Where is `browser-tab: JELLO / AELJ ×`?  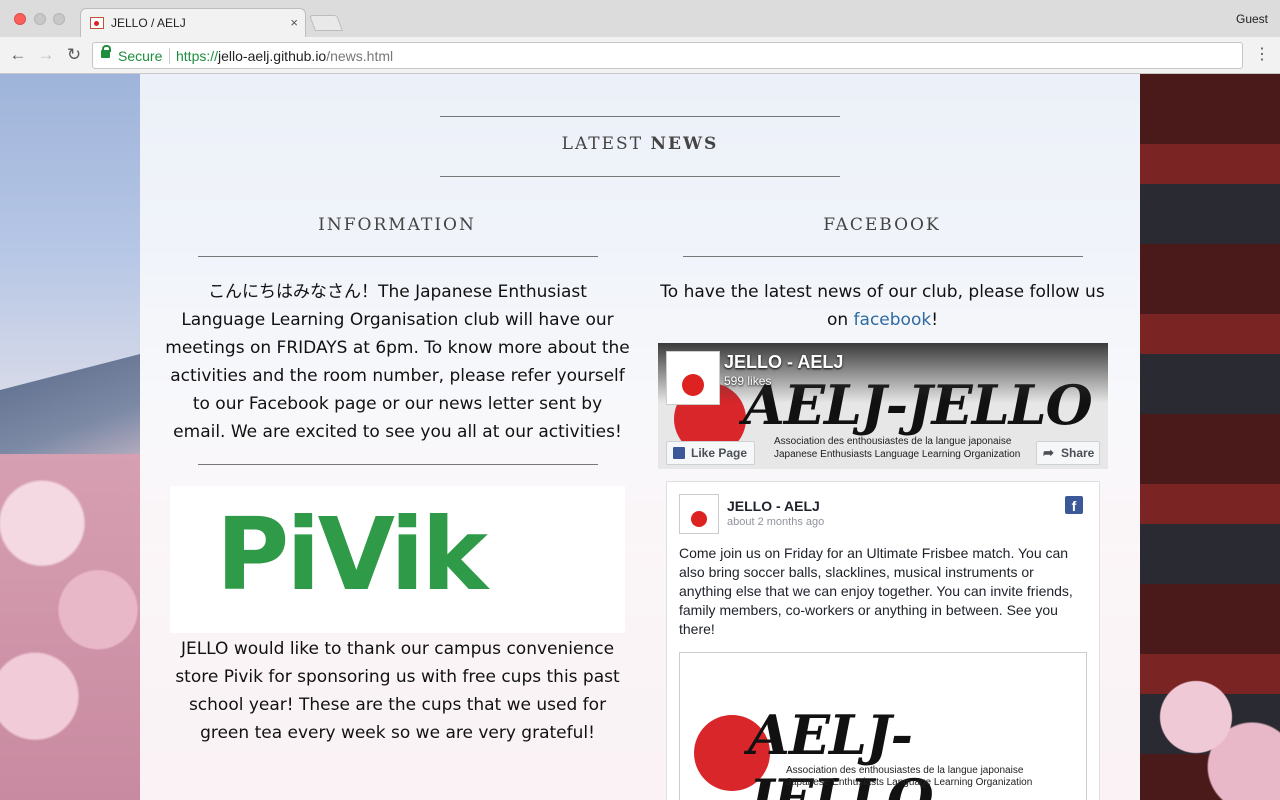 browser-tab: JELLO / AELJ × is located at coordinates (193, 22).